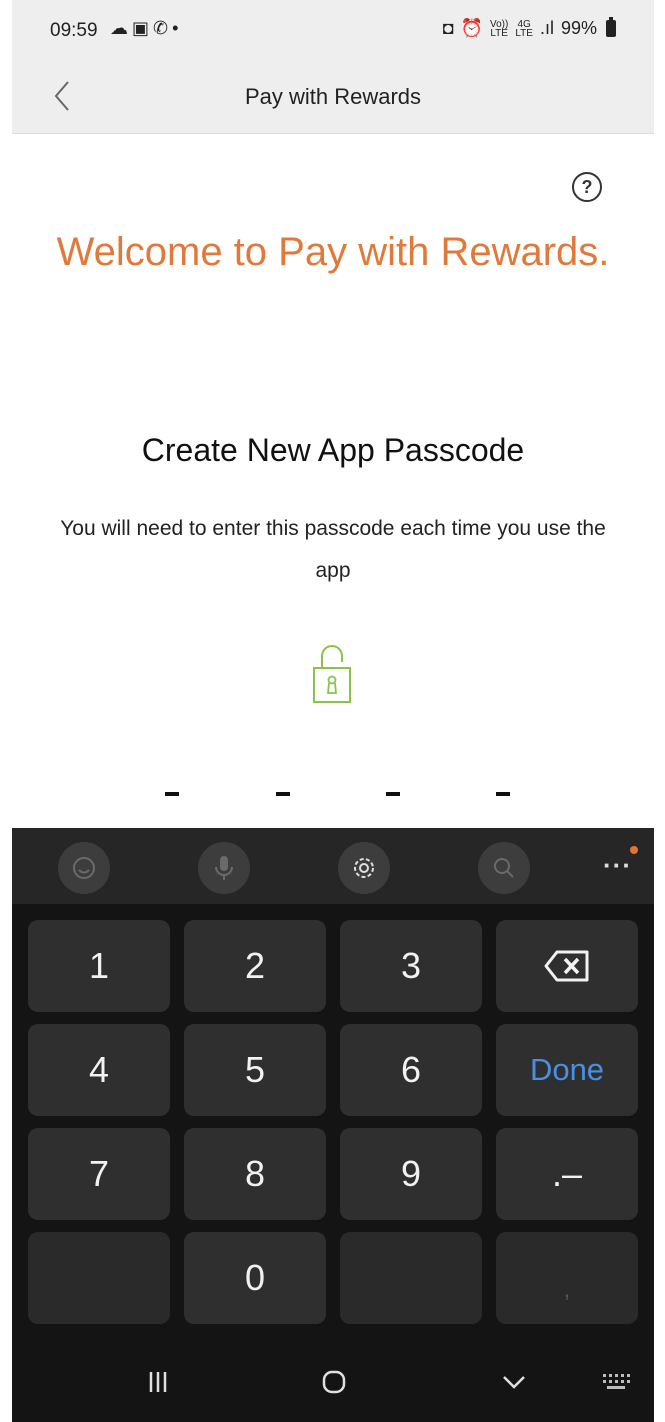 This screenshot has height=1422, width=665. What do you see at coordinates (333, 450) in the screenshot?
I see `create-passcode-heading: Create New App Passcode` at bounding box center [333, 450].